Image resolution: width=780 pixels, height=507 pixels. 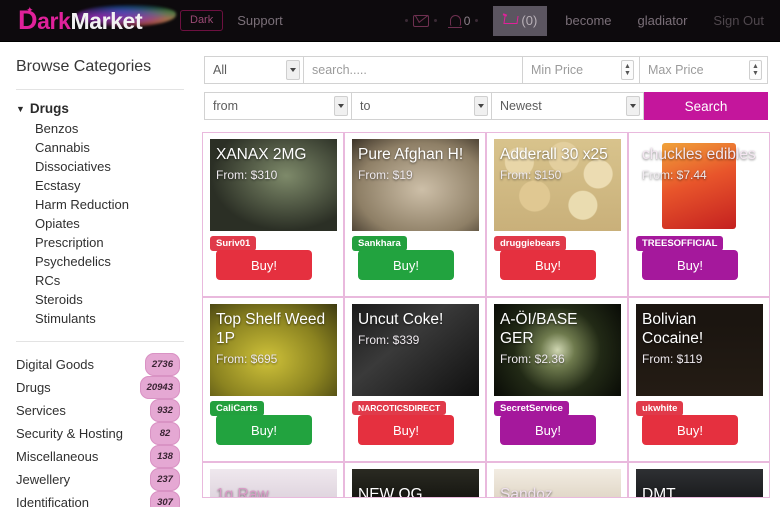 I want to click on product-card: XANAX 2MG From: $310 Suriv01 Buy!, so click(x=273, y=214).